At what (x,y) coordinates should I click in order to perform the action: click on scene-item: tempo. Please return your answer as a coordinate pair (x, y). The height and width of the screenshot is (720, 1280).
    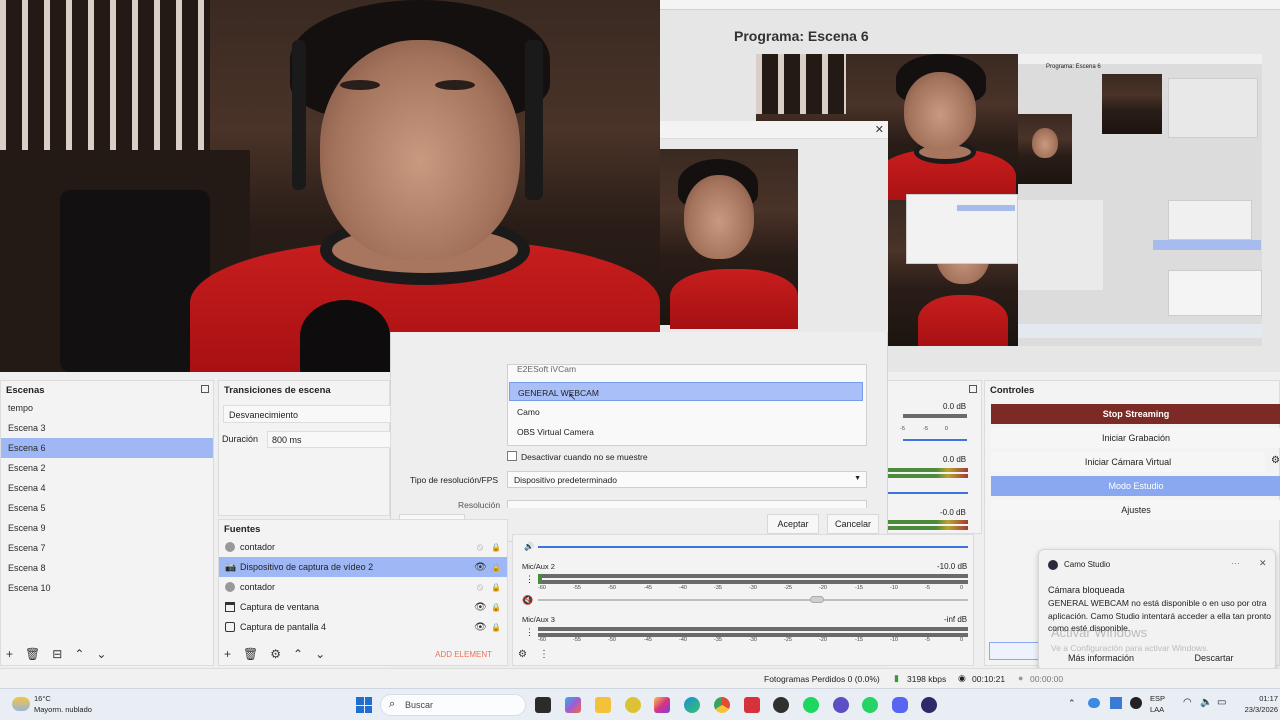
    Looking at the image, I should click on (107, 408).